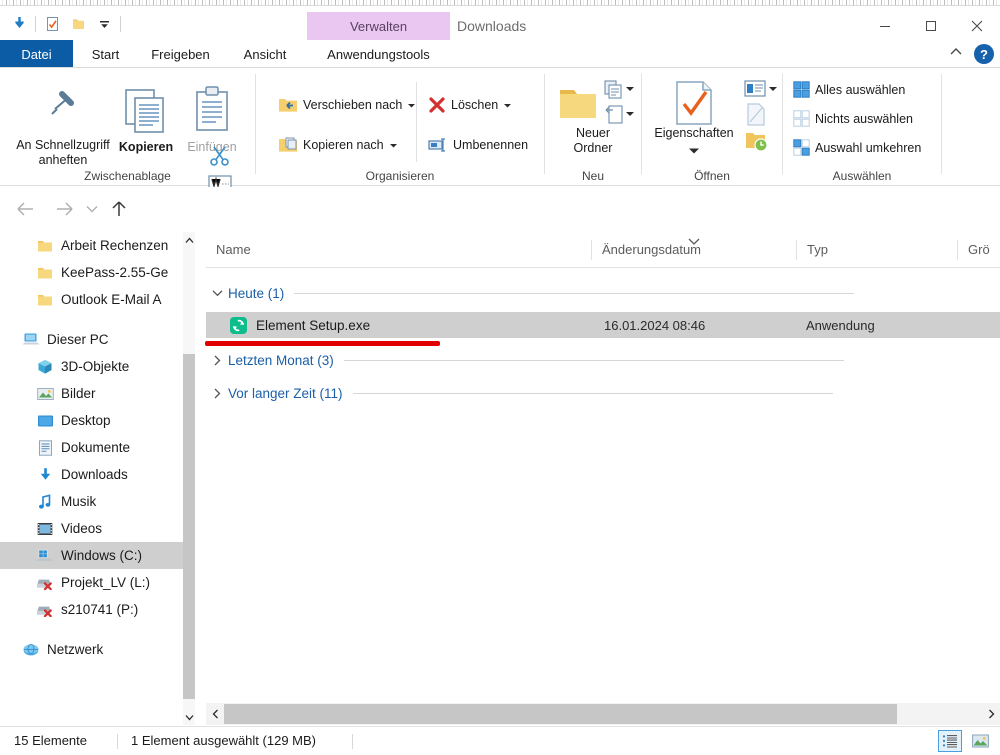 Image resolution: width=1000 pixels, height=755 pixels. I want to click on sidebar-item-dieser-pc: Dieser PC, so click(91, 339).